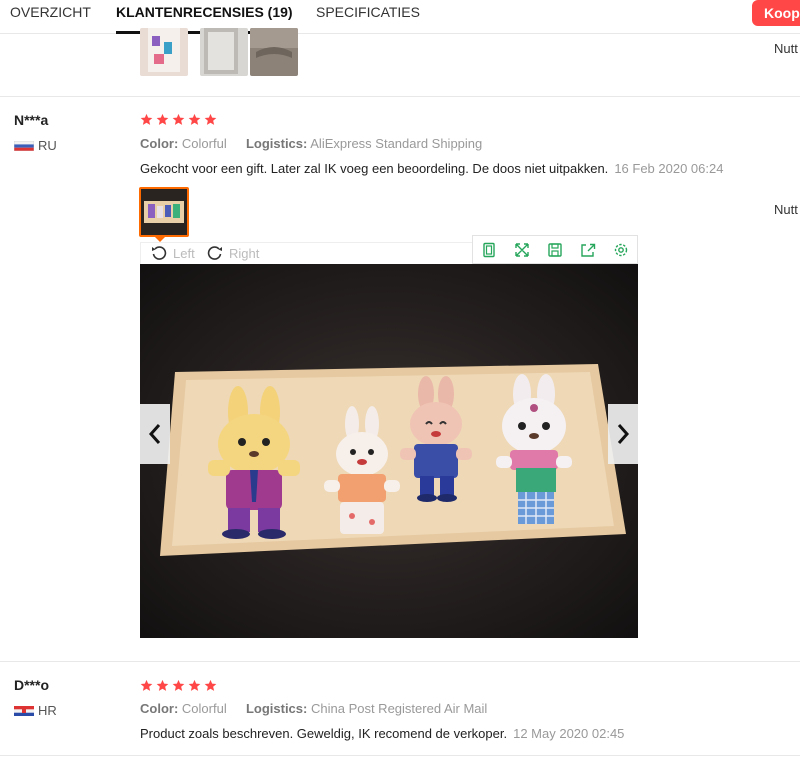 The width and height of the screenshot is (800, 758). What do you see at coordinates (164, 212) in the screenshot?
I see `review-photo-thumbnail-selected` at bounding box center [164, 212].